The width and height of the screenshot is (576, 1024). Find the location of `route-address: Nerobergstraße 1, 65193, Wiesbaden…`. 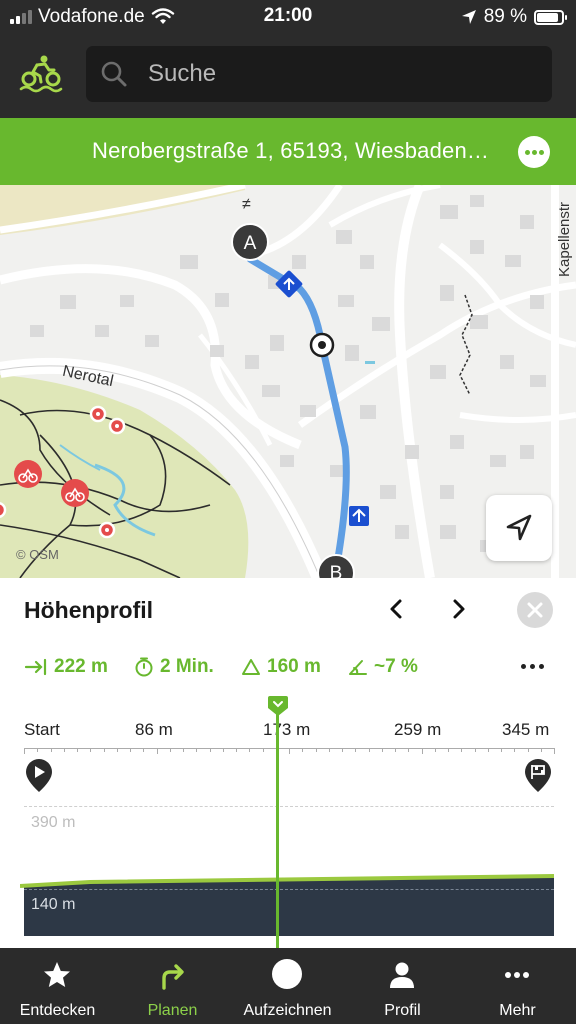

route-address: Nerobergstraße 1, 65193, Wiesbaden… is located at coordinates (291, 150).